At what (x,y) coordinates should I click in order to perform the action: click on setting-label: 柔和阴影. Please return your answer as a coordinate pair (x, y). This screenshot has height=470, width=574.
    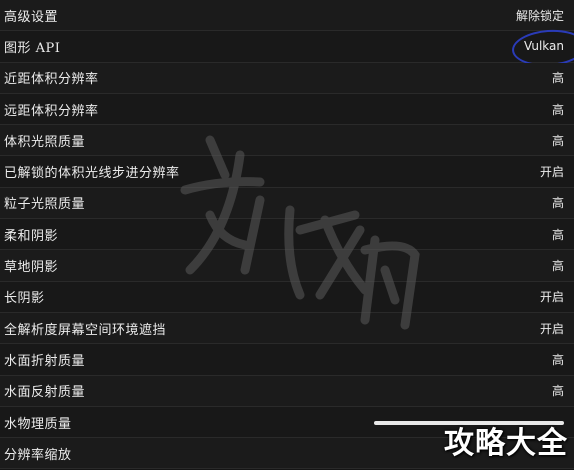
    Looking at the image, I should click on (31, 236).